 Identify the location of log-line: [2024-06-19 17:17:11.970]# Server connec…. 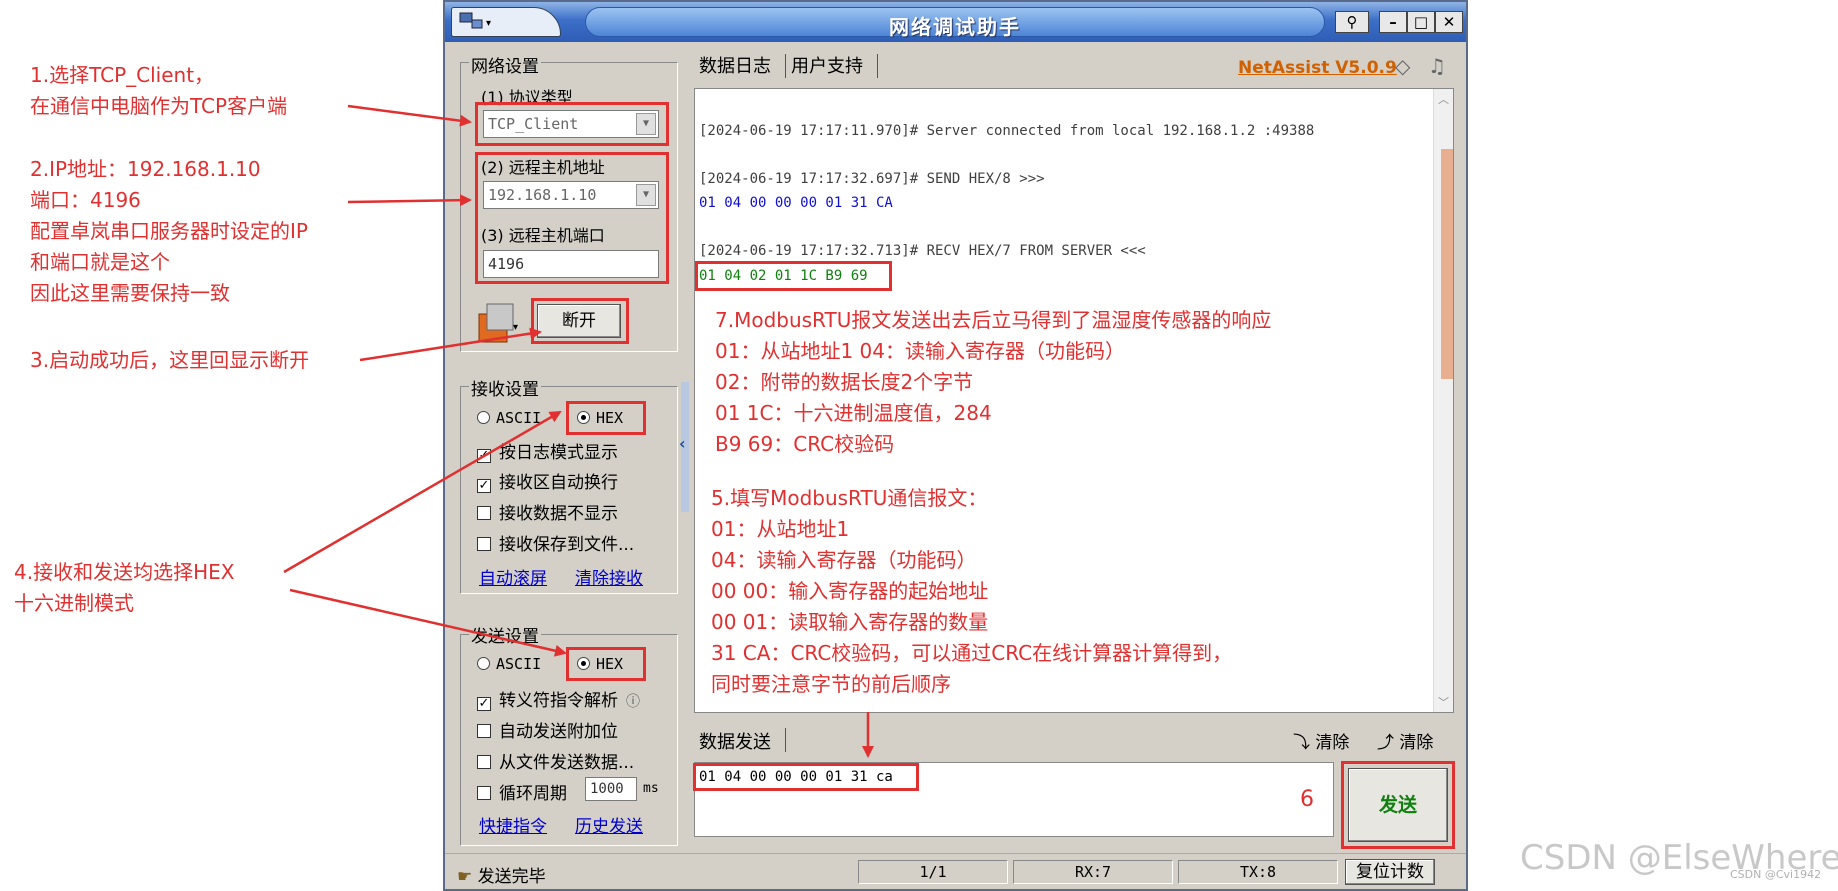
(1007, 131).